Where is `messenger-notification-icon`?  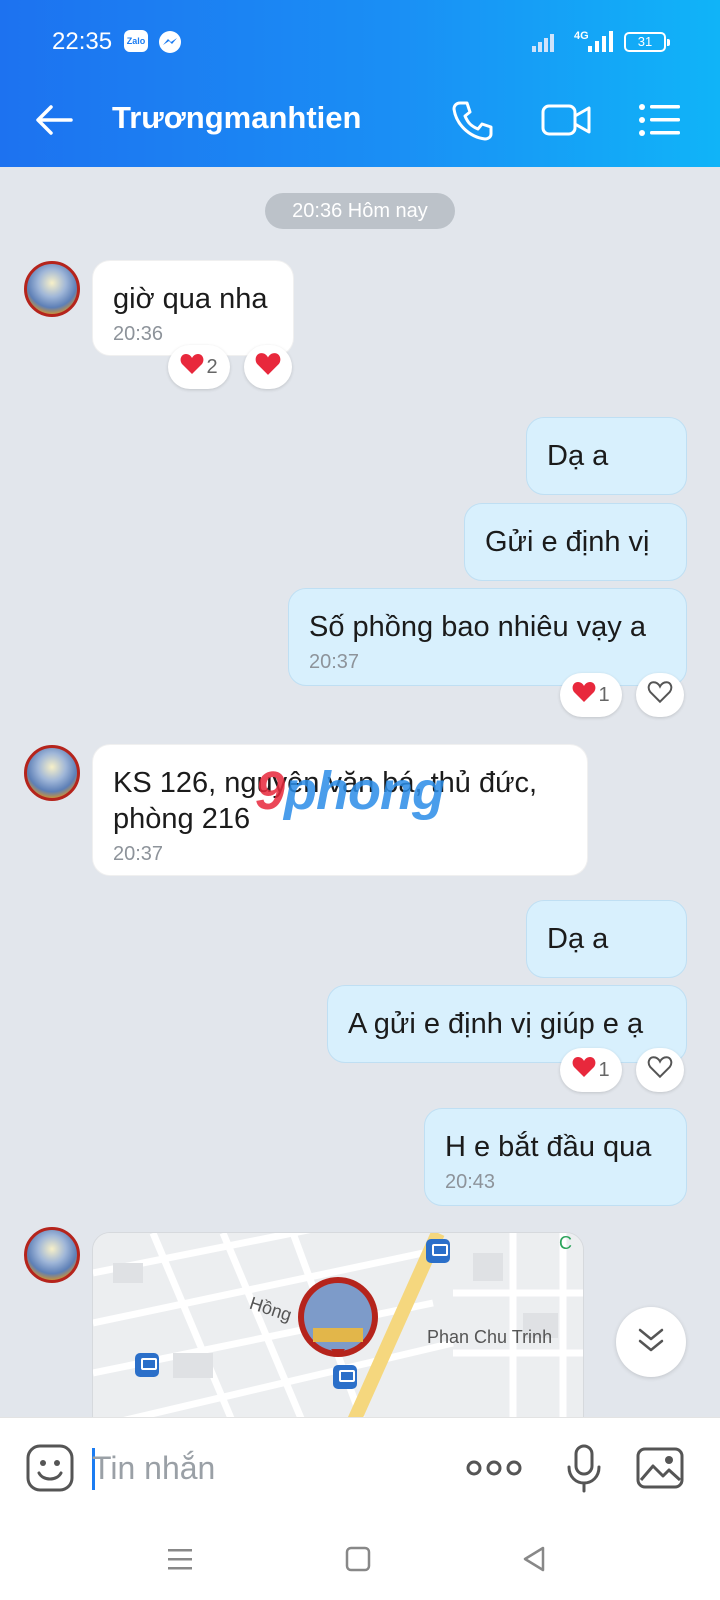
messenger-notification-icon is located at coordinates (170, 44).